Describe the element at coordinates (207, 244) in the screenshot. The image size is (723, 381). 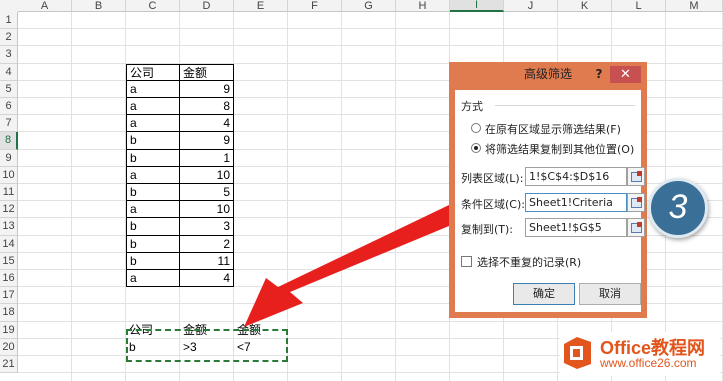
I see `table-cell: 2` at that location.